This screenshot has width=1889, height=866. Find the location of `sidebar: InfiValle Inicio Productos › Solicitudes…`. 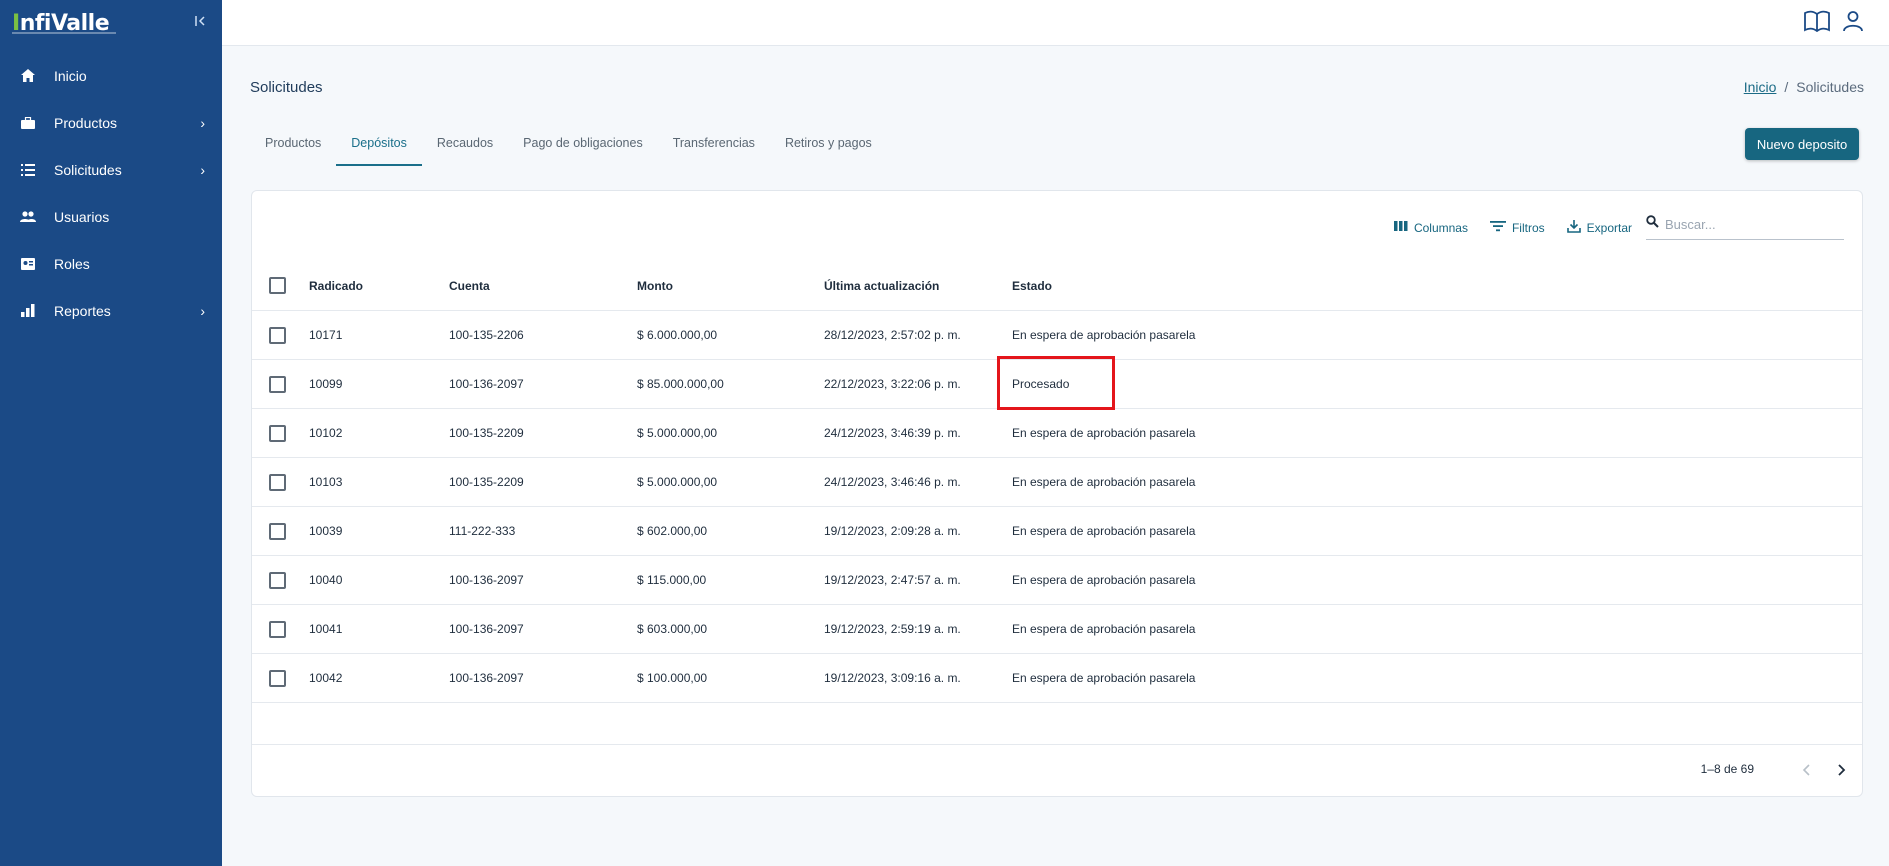

sidebar: InfiValle Inicio Productos › Solicitudes… is located at coordinates (111, 433).